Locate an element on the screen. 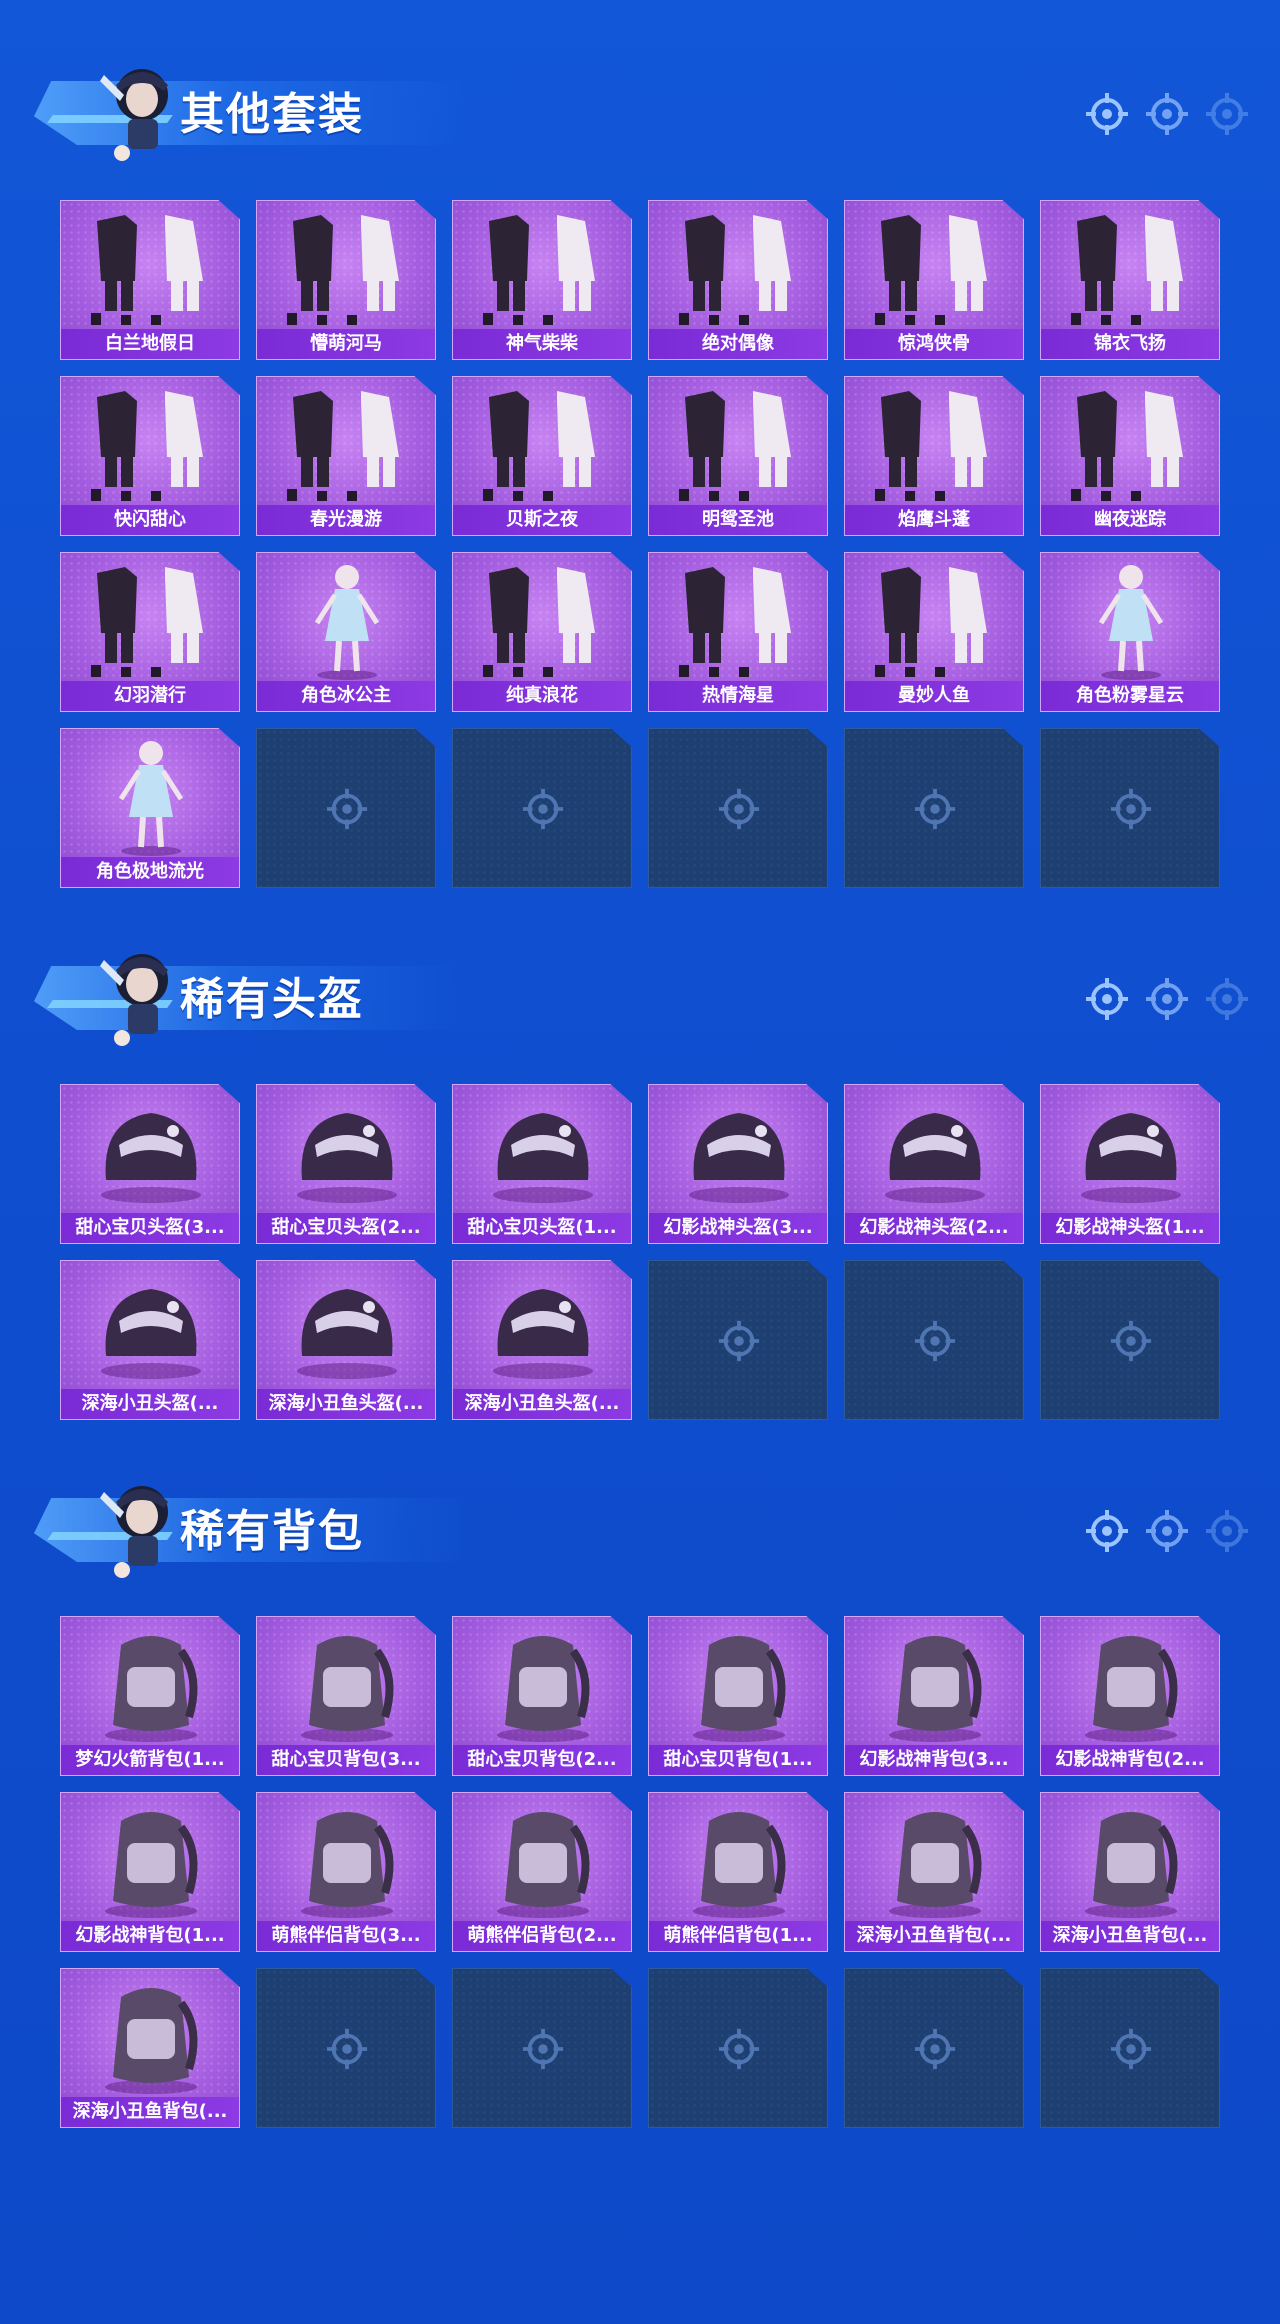 Image resolution: width=1280 pixels, height=2324 pixels. item-card: 角色冰公主 is located at coordinates (346, 632).